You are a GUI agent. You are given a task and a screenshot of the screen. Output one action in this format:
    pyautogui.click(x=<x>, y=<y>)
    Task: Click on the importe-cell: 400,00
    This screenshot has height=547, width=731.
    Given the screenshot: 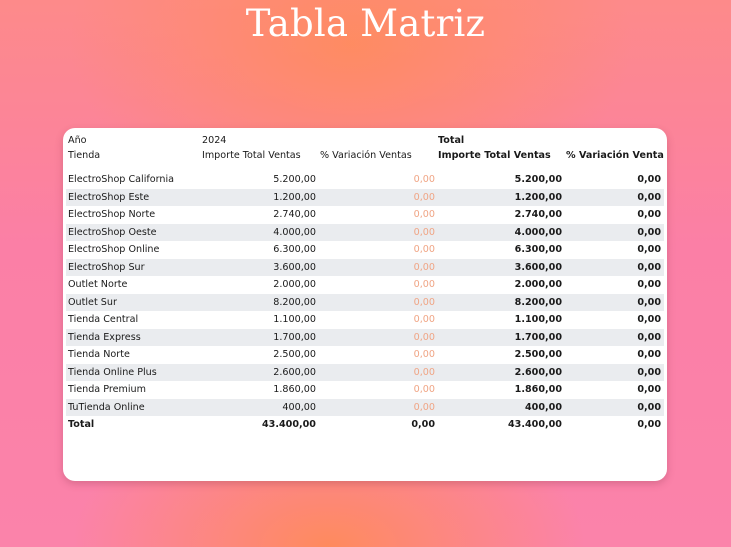 What is the action you would take?
    pyautogui.click(x=299, y=407)
    